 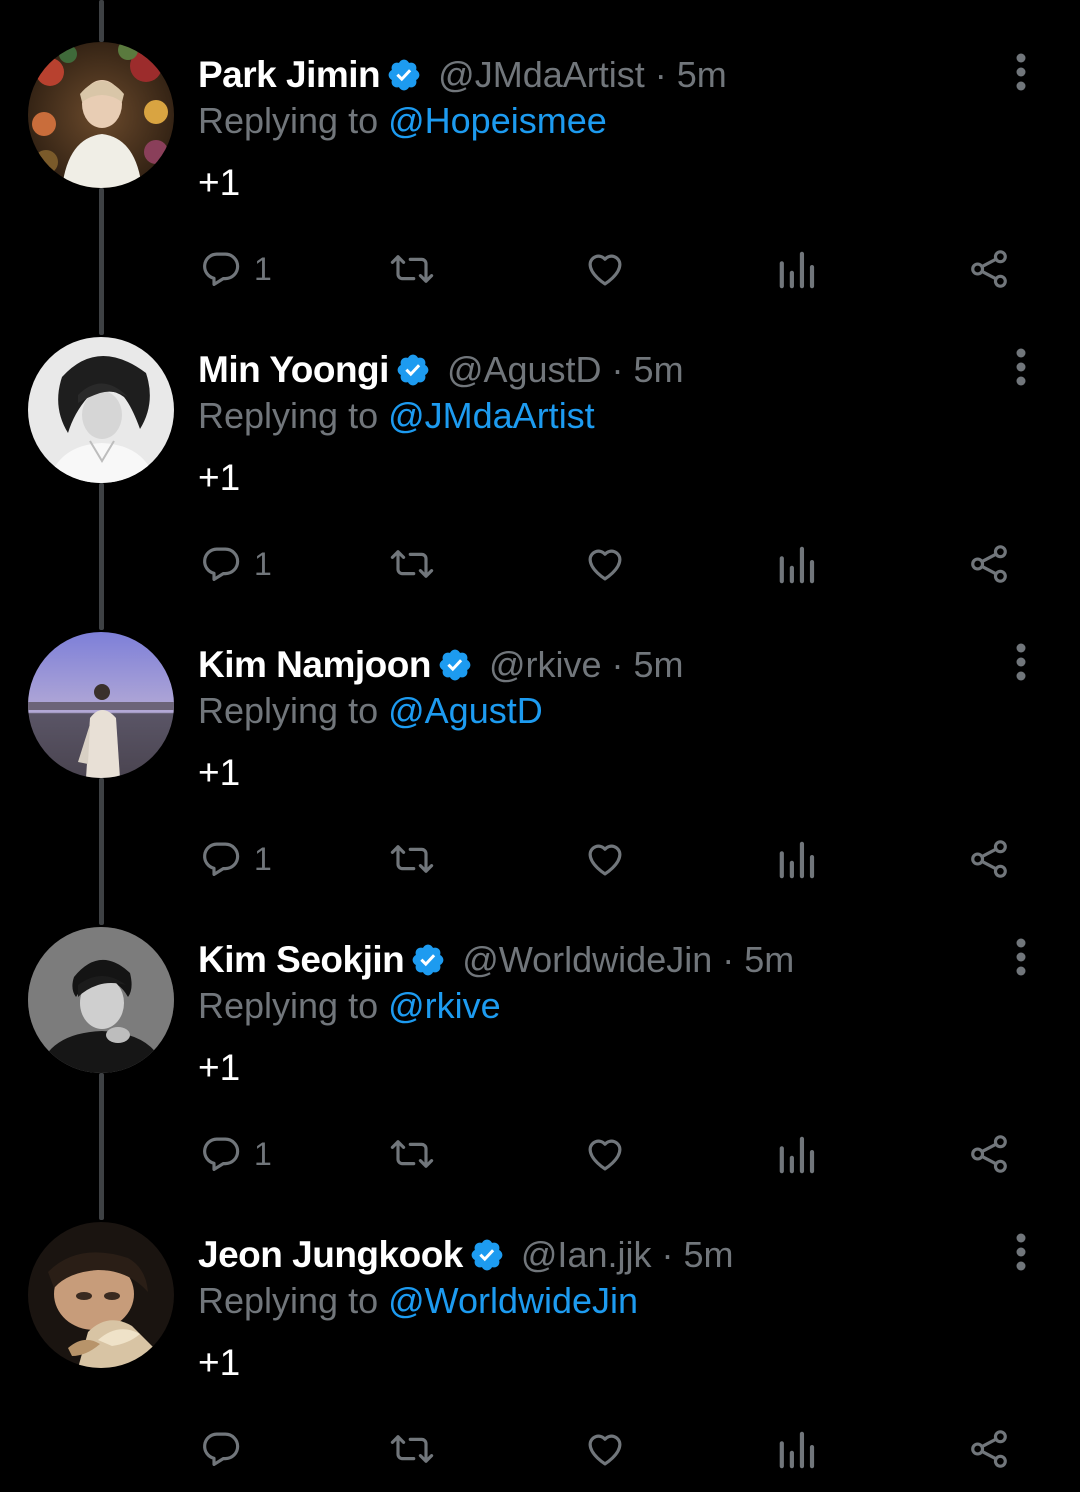 I want to click on handle: @rkive, so click(x=545, y=665).